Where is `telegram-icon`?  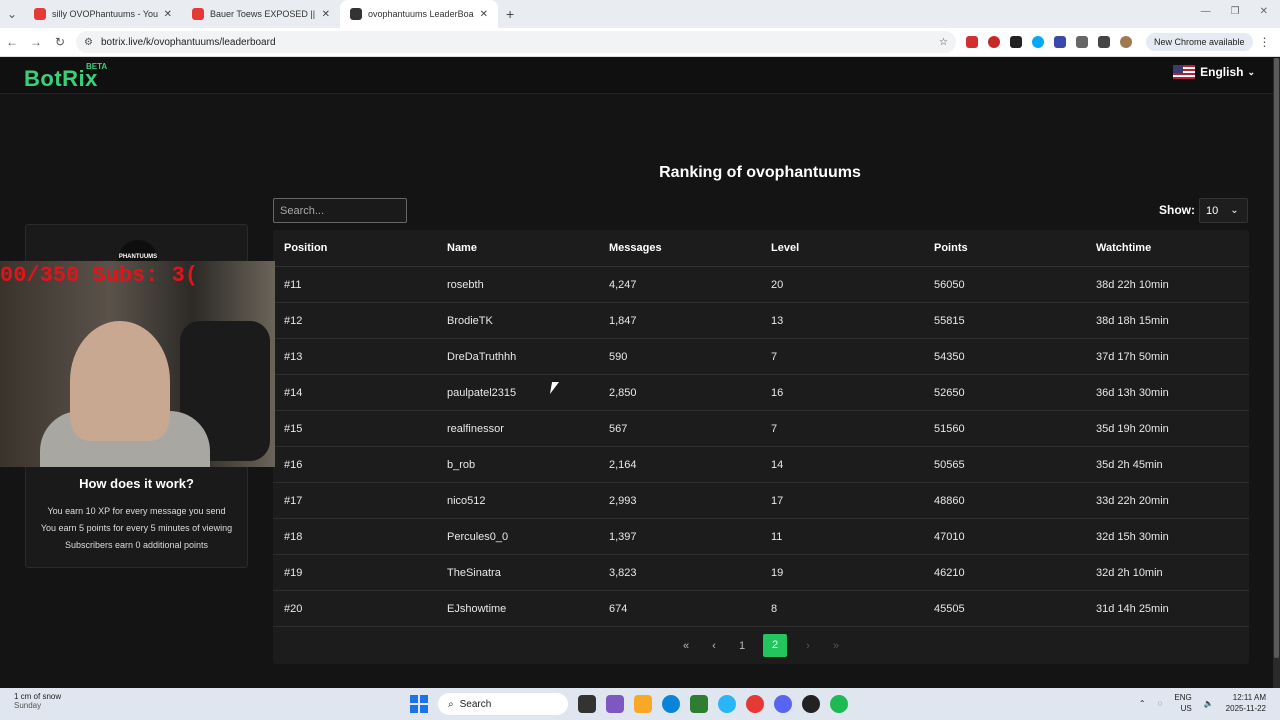
telegram-icon is located at coordinates (727, 704).